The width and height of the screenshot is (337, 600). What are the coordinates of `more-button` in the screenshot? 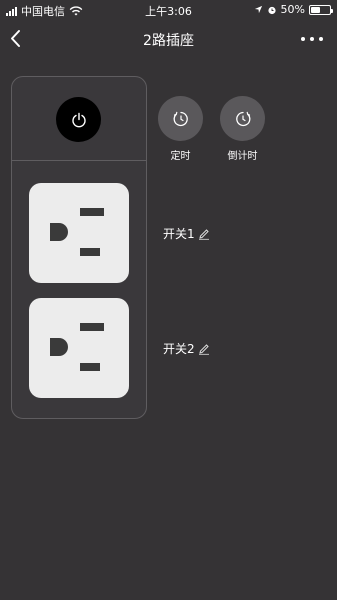 It's located at (312, 39).